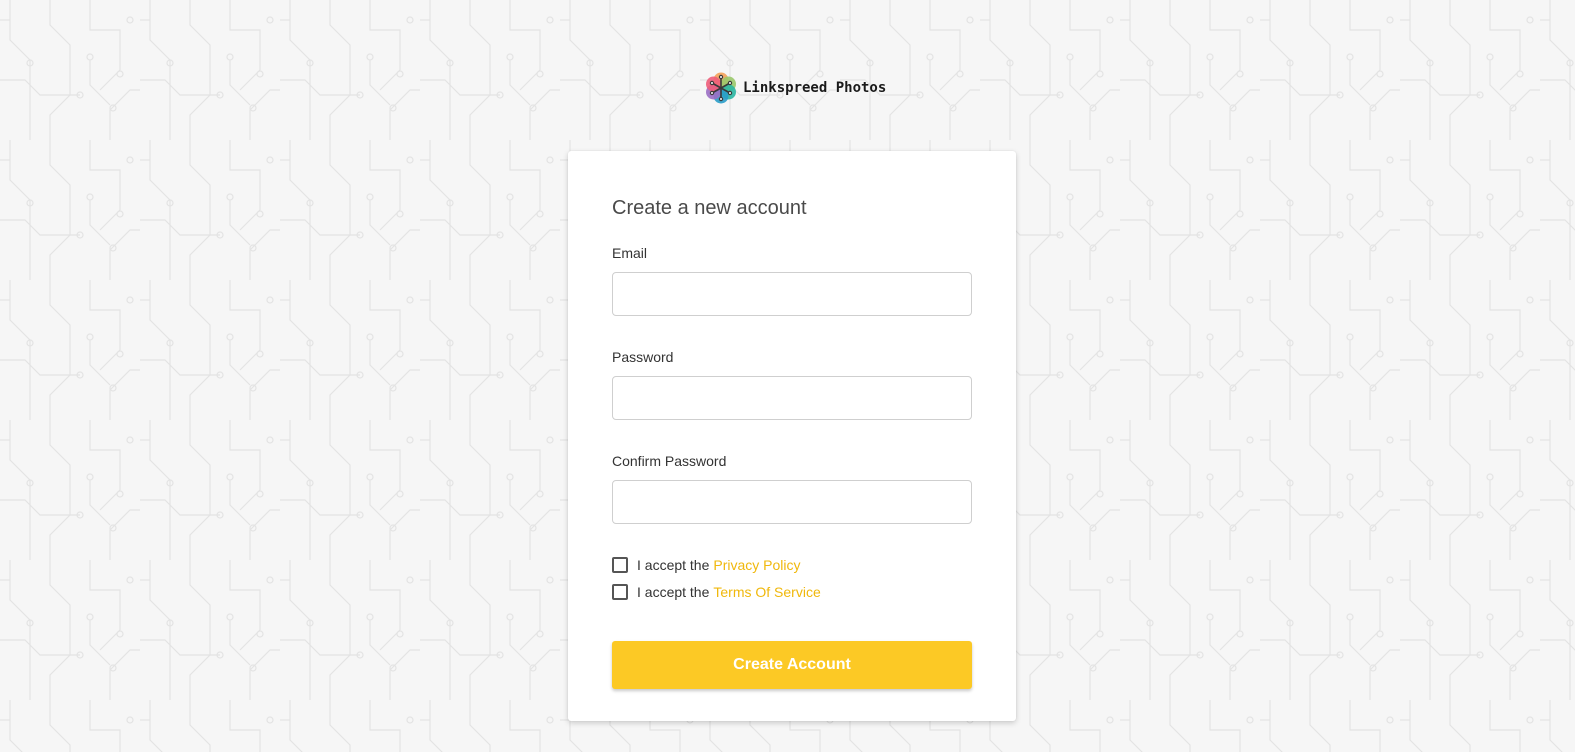 The image size is (1575, 752). Describe the element at coordinates (792, 502) in the screenshot. I see `confirm-password-field` at that location.